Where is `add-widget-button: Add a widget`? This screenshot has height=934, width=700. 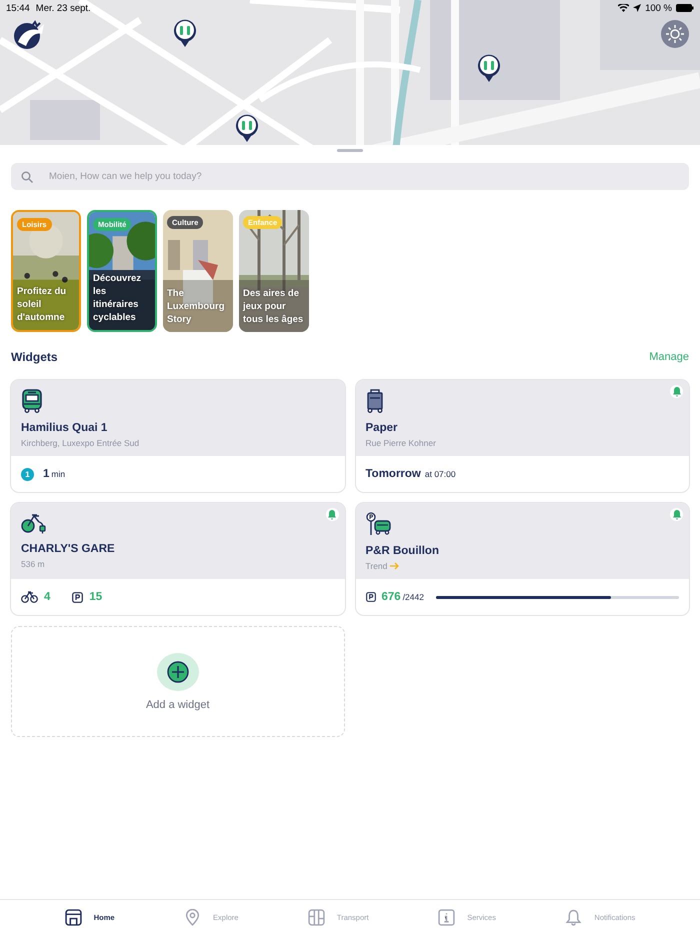 add-widget-button: Add a widget is located at coordinates (177, 681).